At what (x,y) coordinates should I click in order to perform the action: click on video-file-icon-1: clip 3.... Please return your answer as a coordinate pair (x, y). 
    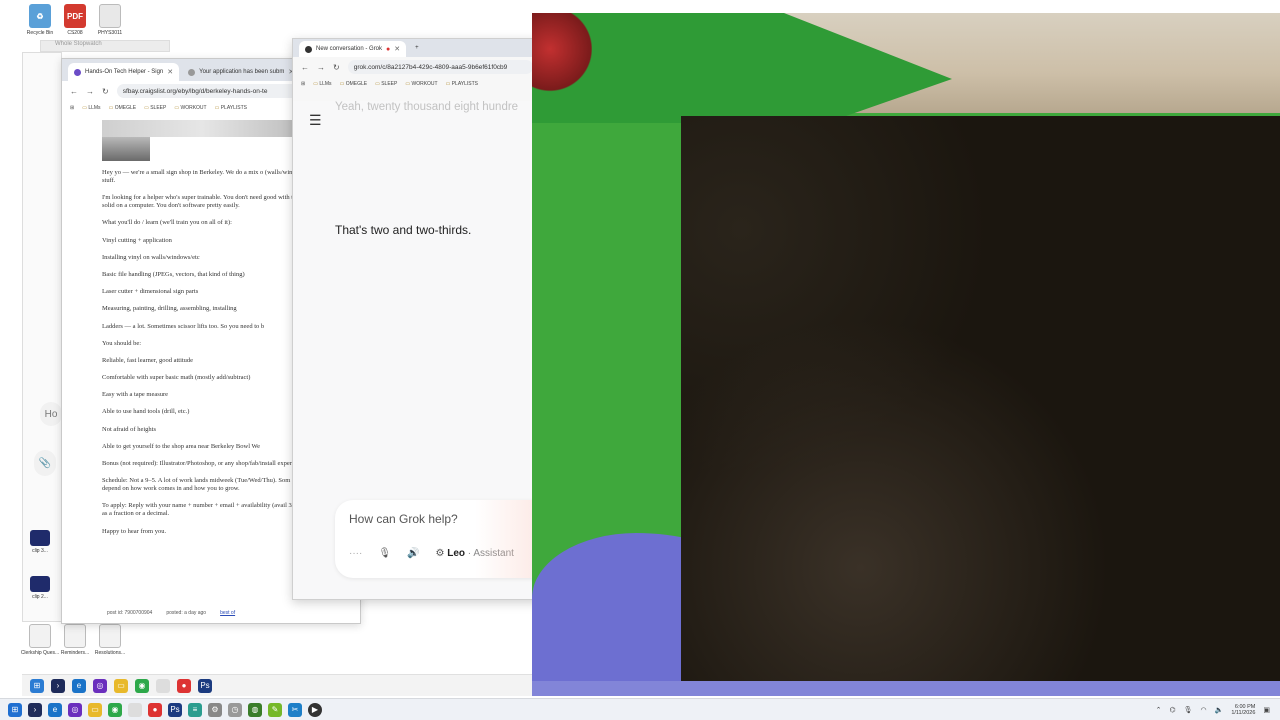
    Looking at the image, I should click on (40, 542).